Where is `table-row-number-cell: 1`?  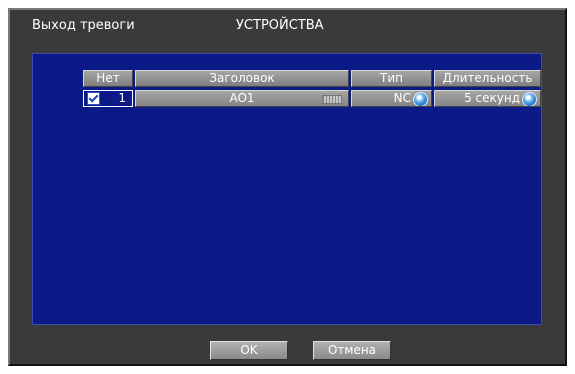
table-row-number-cell: 1 is located at coordinates (108, 98).